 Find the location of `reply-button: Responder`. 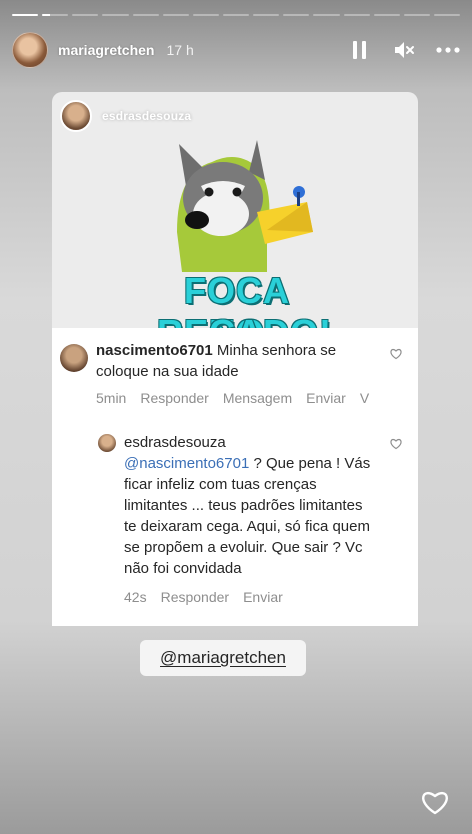

reply-button: Responder is located at coordinates (174, 398).